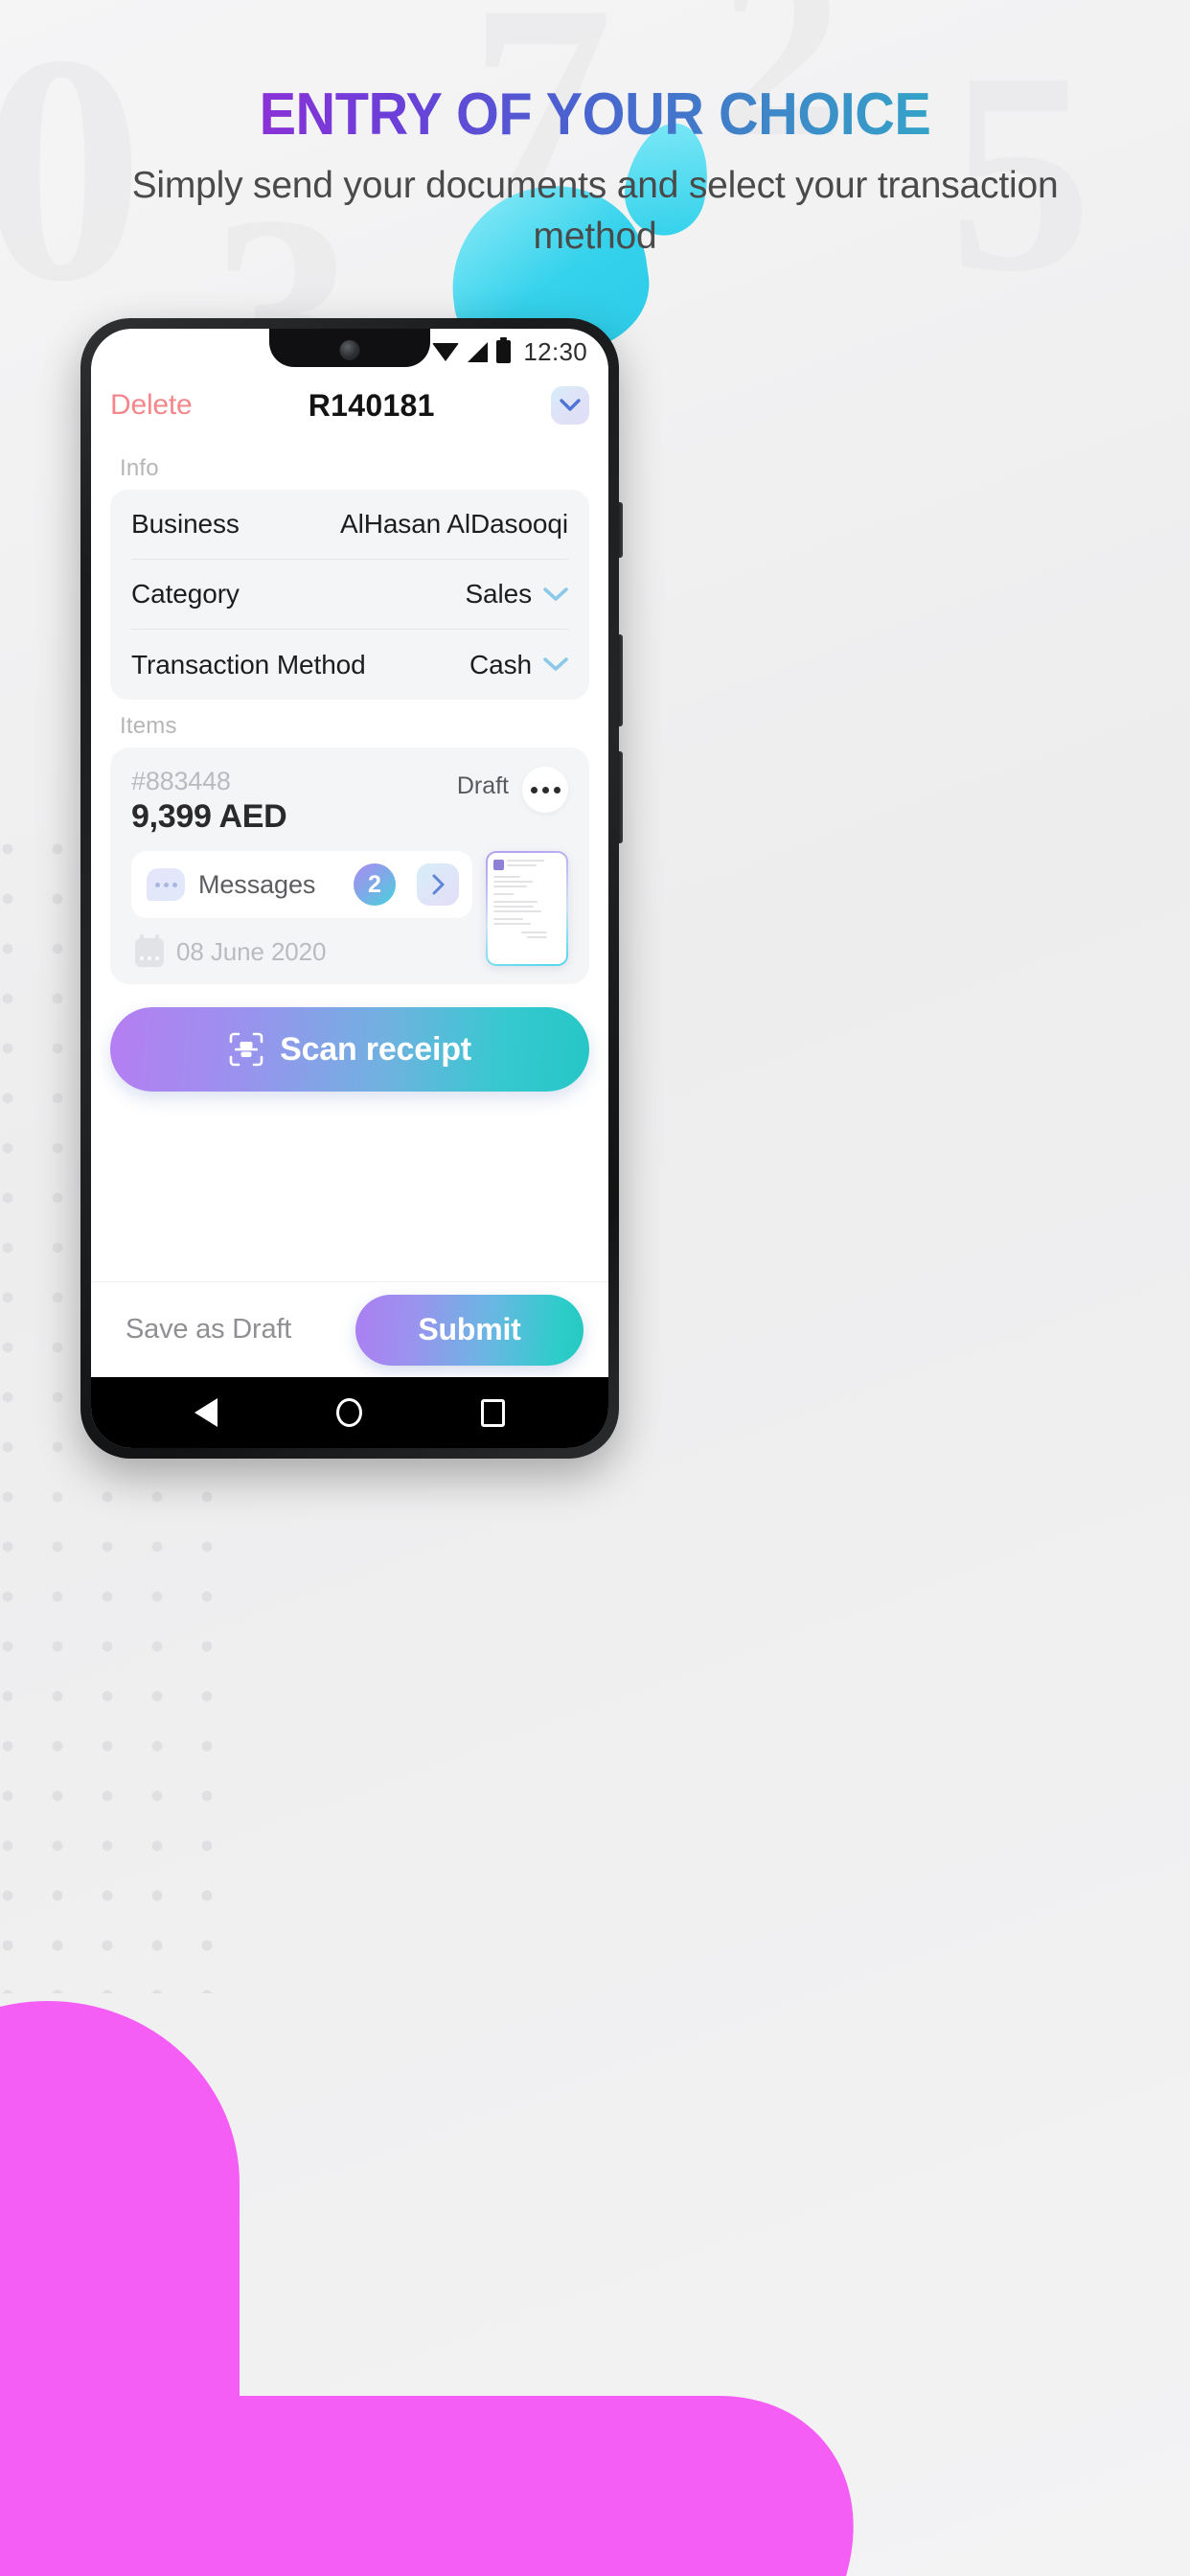 The height and width of the screenshot is (2576, 1190). What do you see at coordinates (350, 350) in the screenshot?
I see `phone-front-camera` at bounding box center [350, 350].